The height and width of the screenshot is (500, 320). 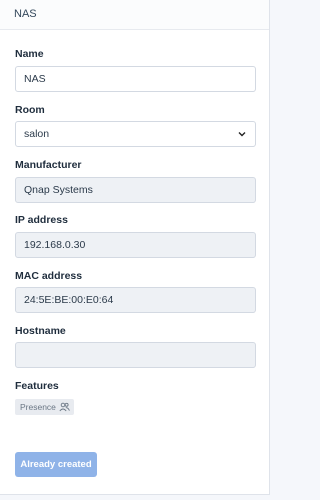 What do you see at coordinates (37, 134) in the screenshot?
I see `room-select-value: salon` at bounding box center [37, 134].